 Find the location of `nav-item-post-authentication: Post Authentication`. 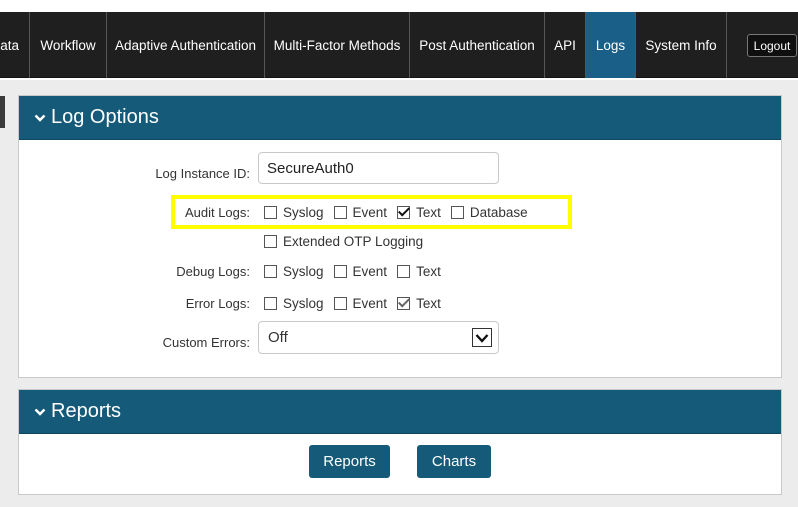

nav-item-post-authentication: Post Authentication is located at coordinates (477, 45).